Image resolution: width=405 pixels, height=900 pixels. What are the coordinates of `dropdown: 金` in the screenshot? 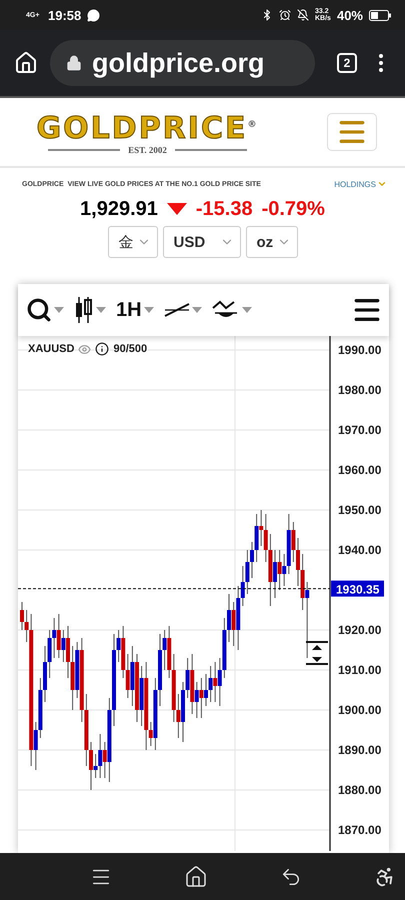 It's located at (133, 242).